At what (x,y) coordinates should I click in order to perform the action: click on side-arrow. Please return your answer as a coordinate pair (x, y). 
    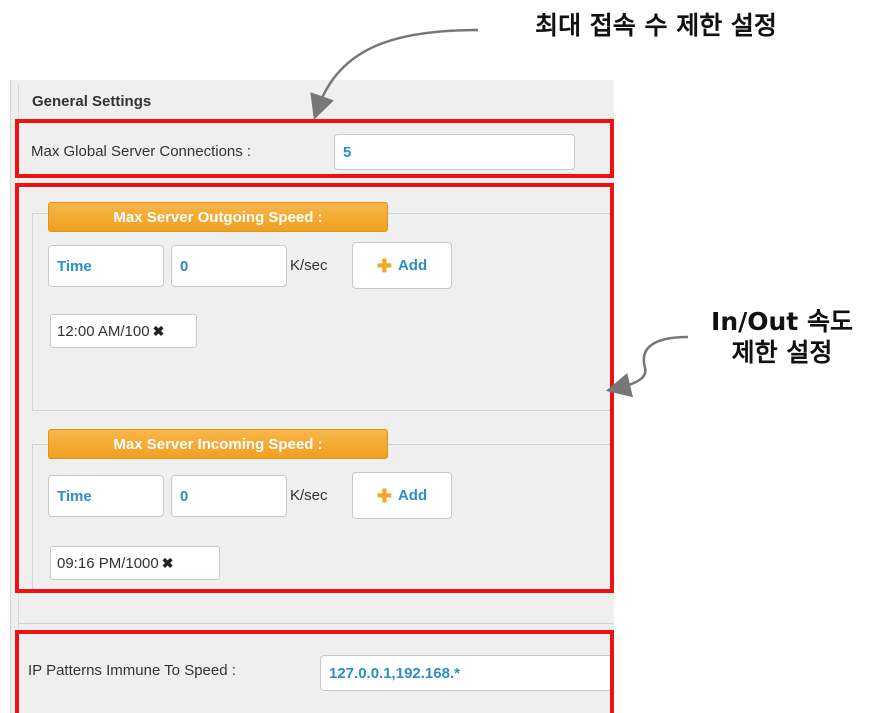
    Looking at the image, I should click on (647, 366).